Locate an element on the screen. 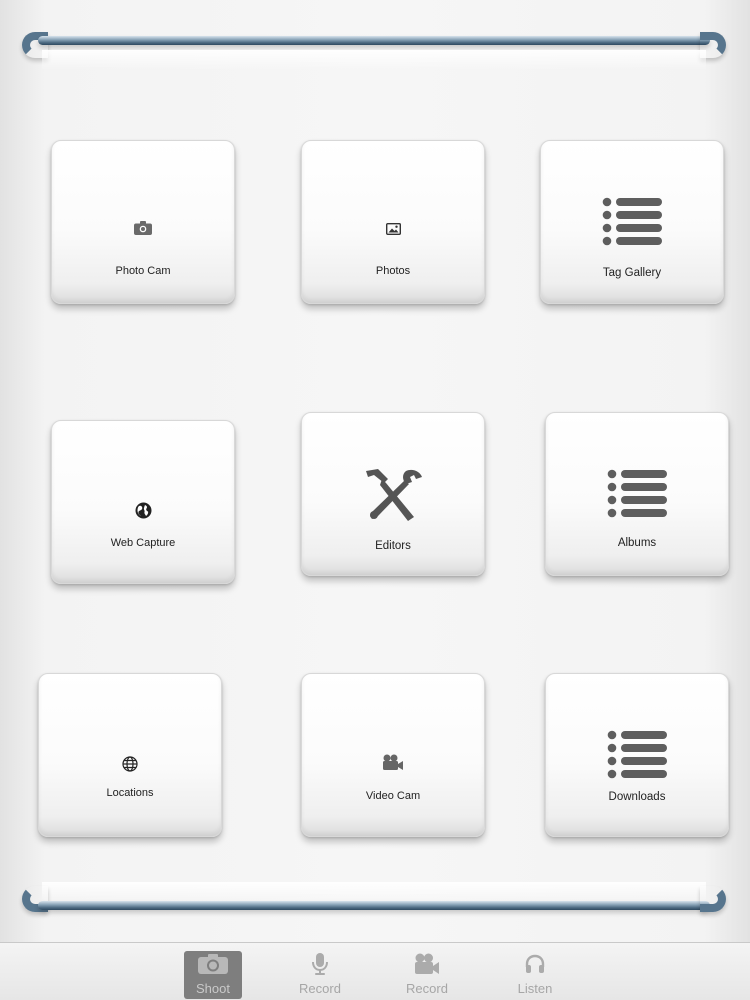  tile-locations: Locations is located at coordinates (130, 755).